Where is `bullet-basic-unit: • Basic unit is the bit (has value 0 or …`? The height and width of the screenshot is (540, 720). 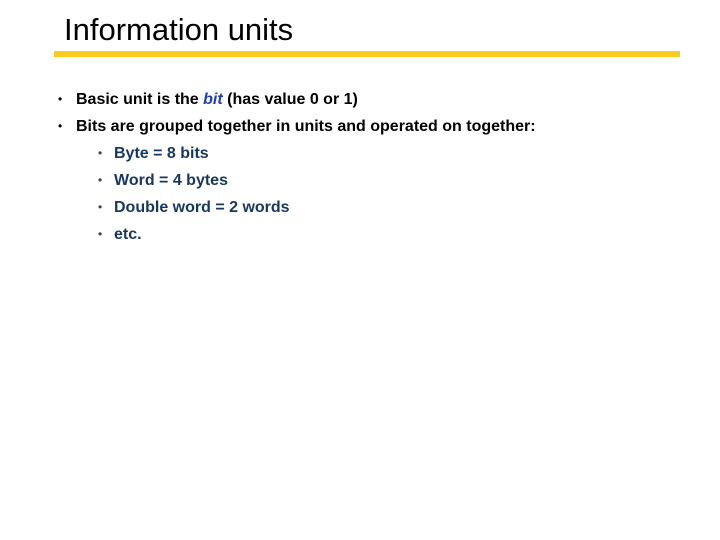 bullet-basic-unit: • Basic unit is the bit (has value 0 or … is located at coordinates (296, 99).